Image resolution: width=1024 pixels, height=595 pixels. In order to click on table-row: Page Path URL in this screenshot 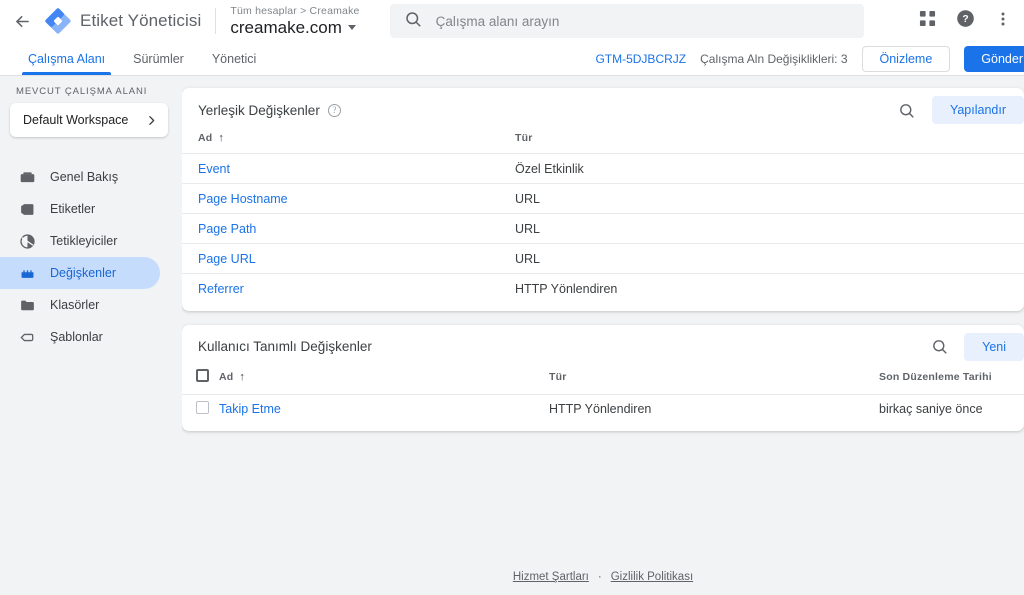, I will do `click(603, 228)`.